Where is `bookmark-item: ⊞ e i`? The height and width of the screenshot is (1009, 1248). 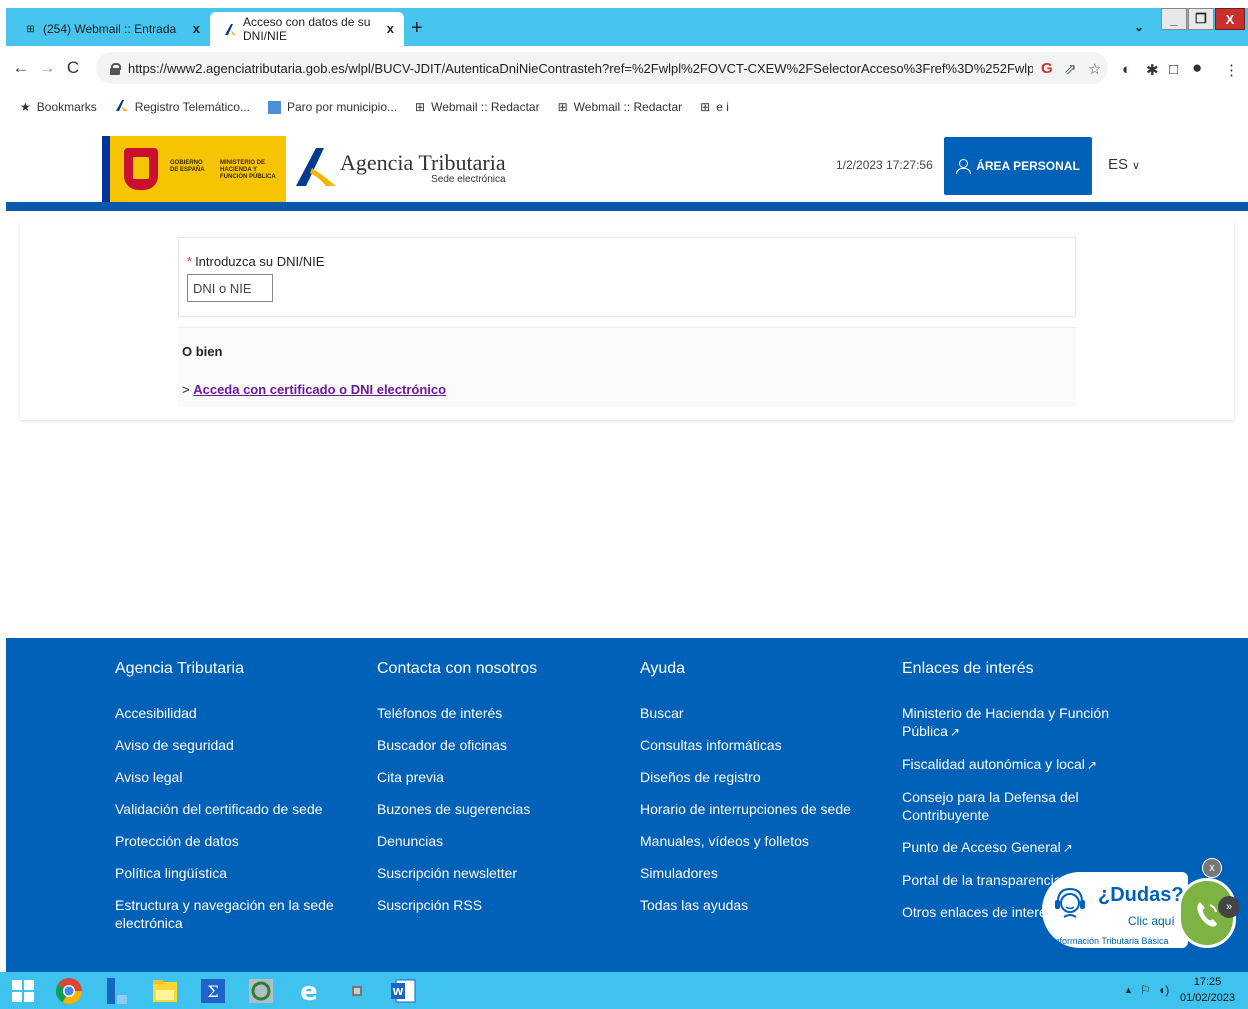
bookmark-item: ⊞ e i is located at coordinates (714, 107).